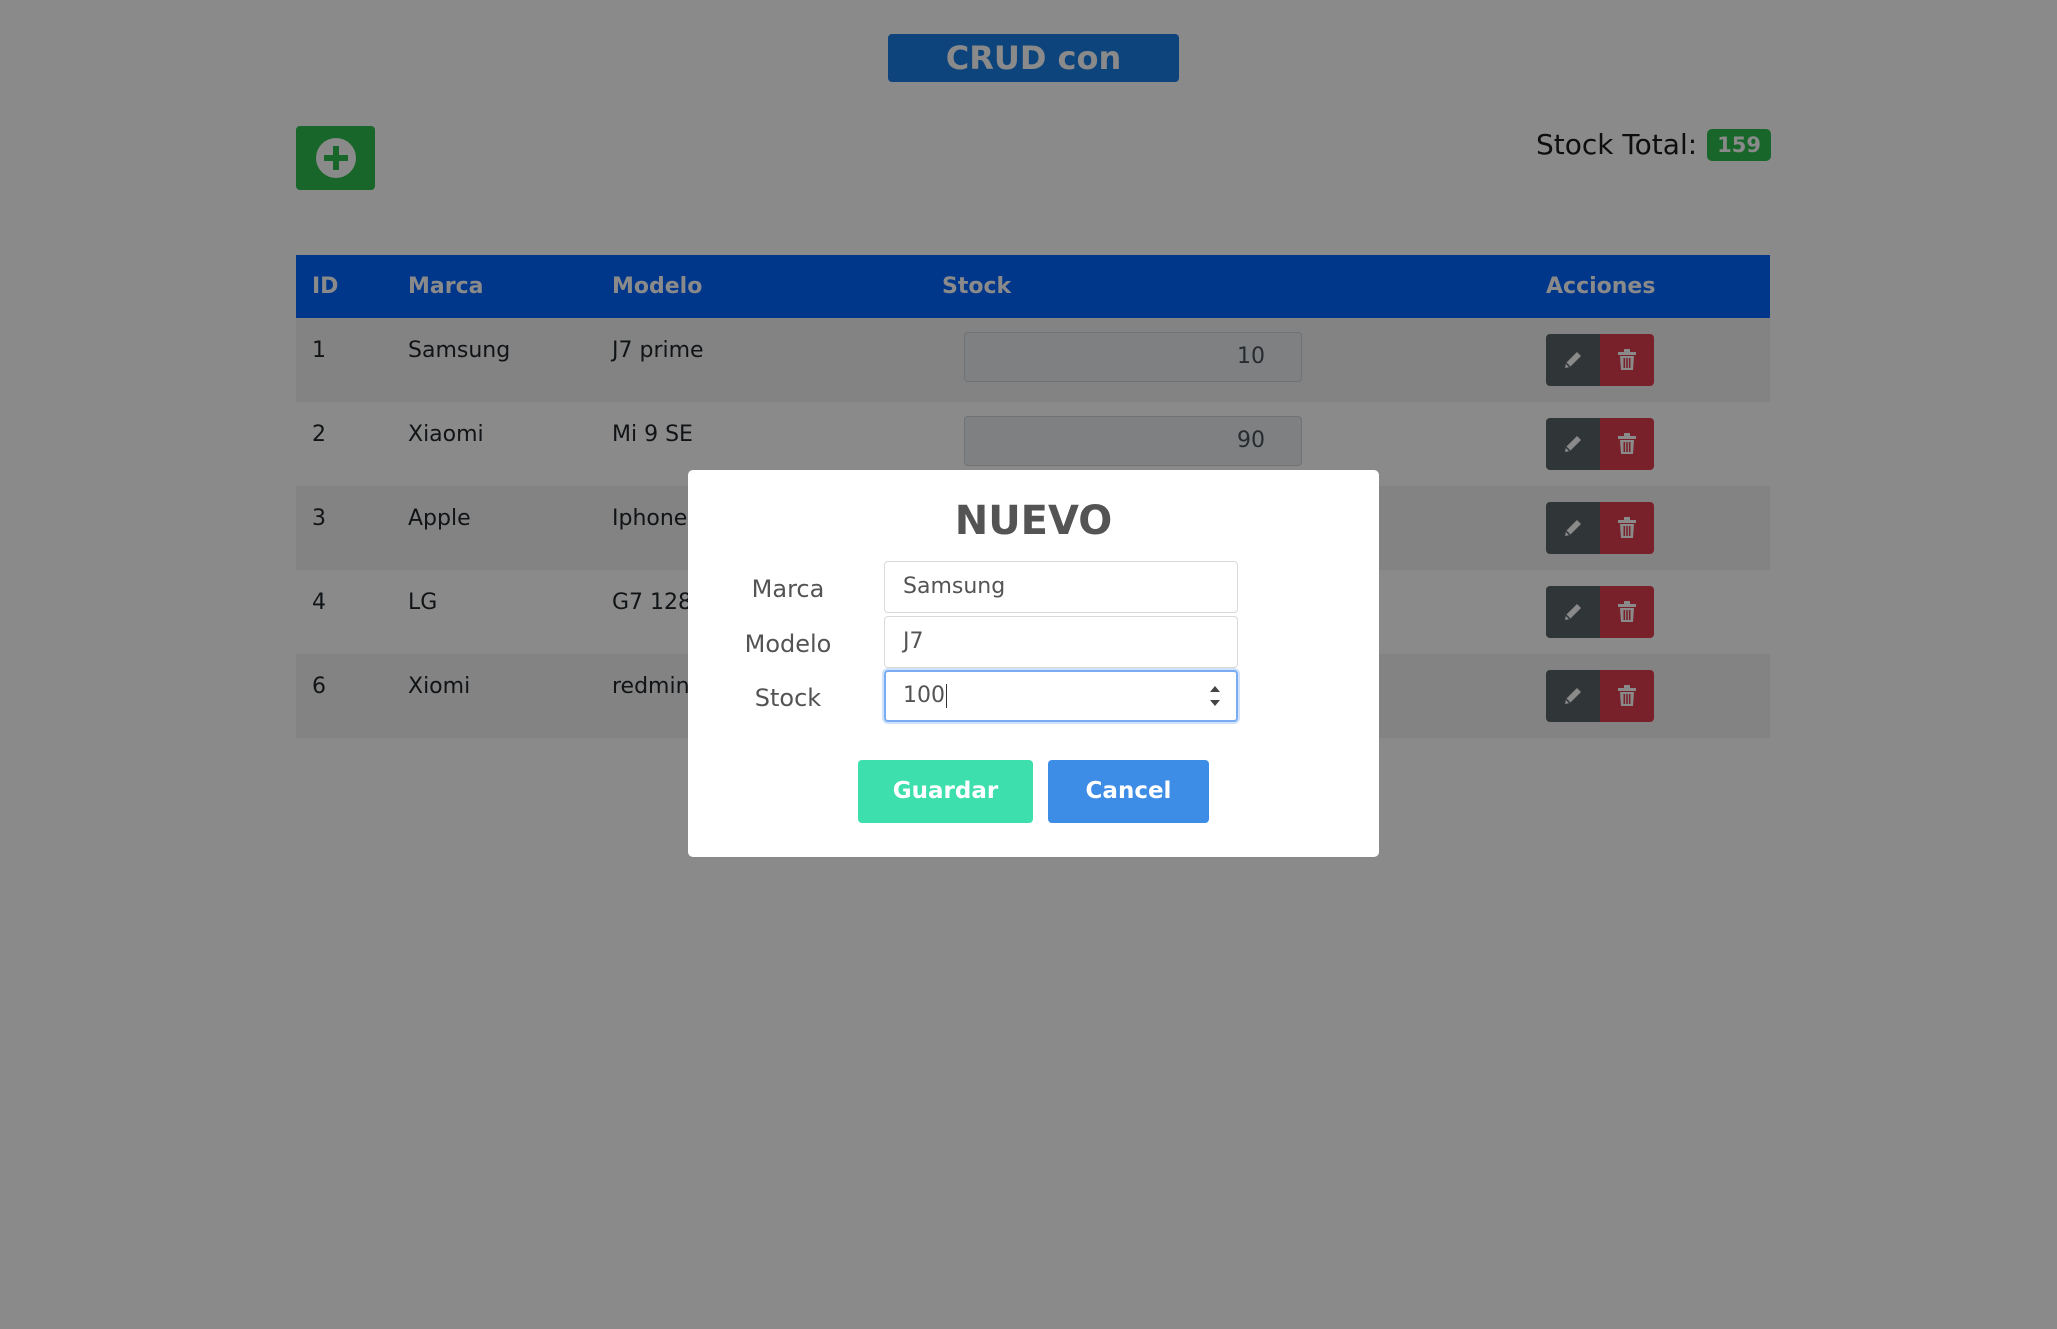  I want to click on stock-input-value: 100, so click(924, 695).